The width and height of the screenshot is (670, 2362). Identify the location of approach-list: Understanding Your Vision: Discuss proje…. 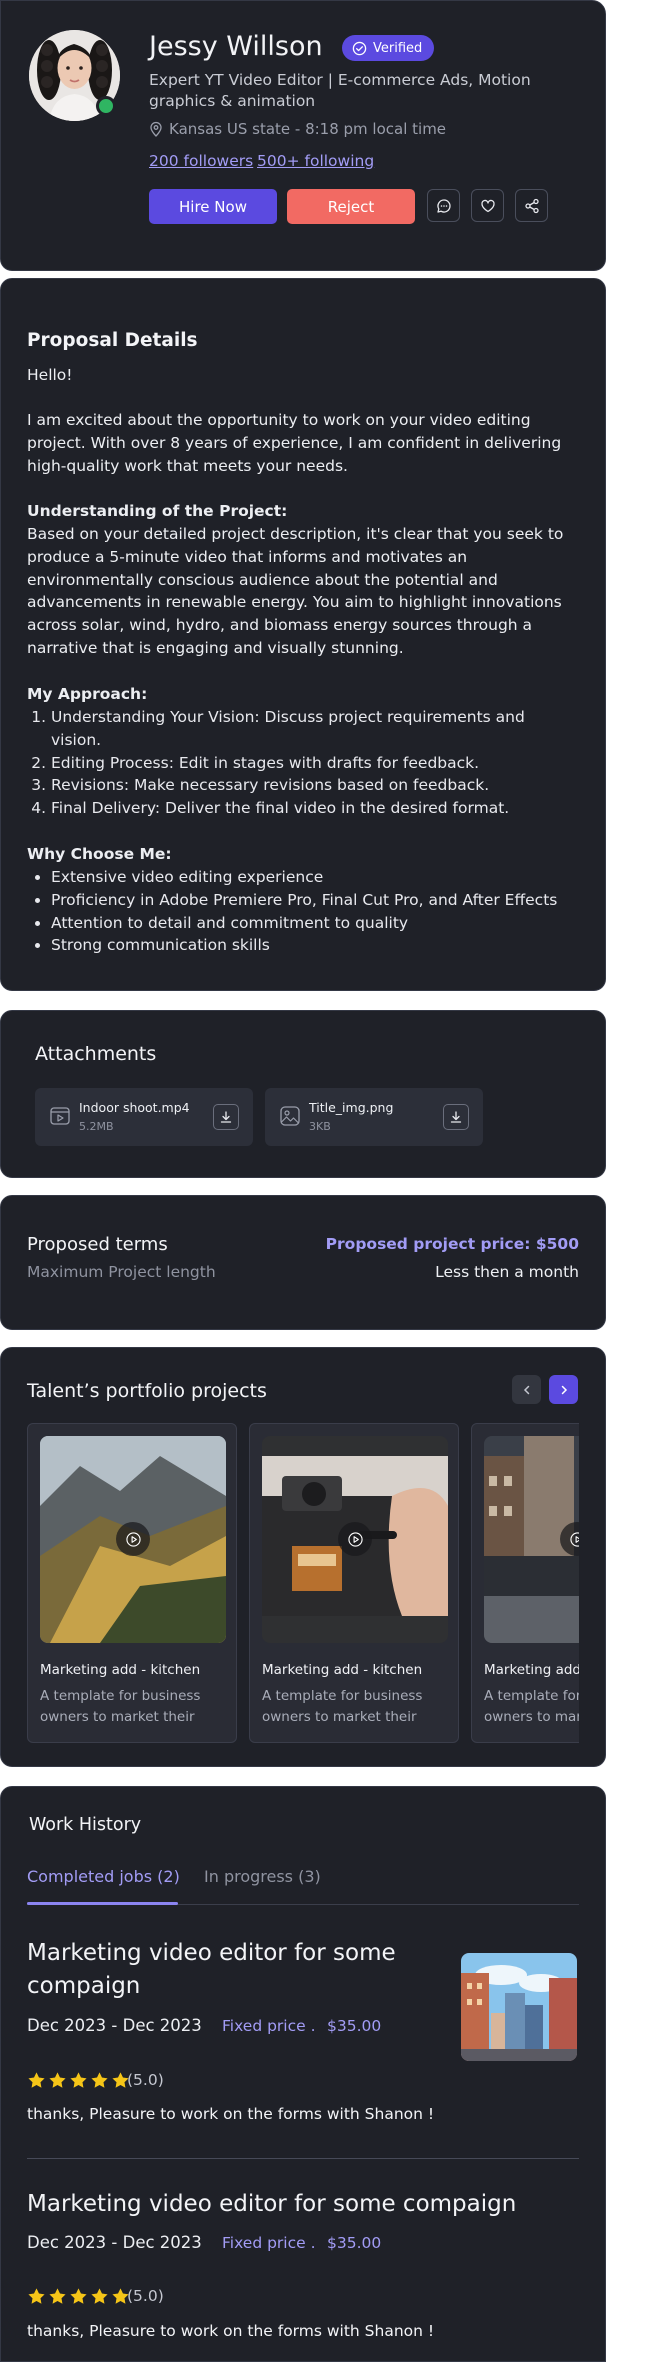
(297, 763).